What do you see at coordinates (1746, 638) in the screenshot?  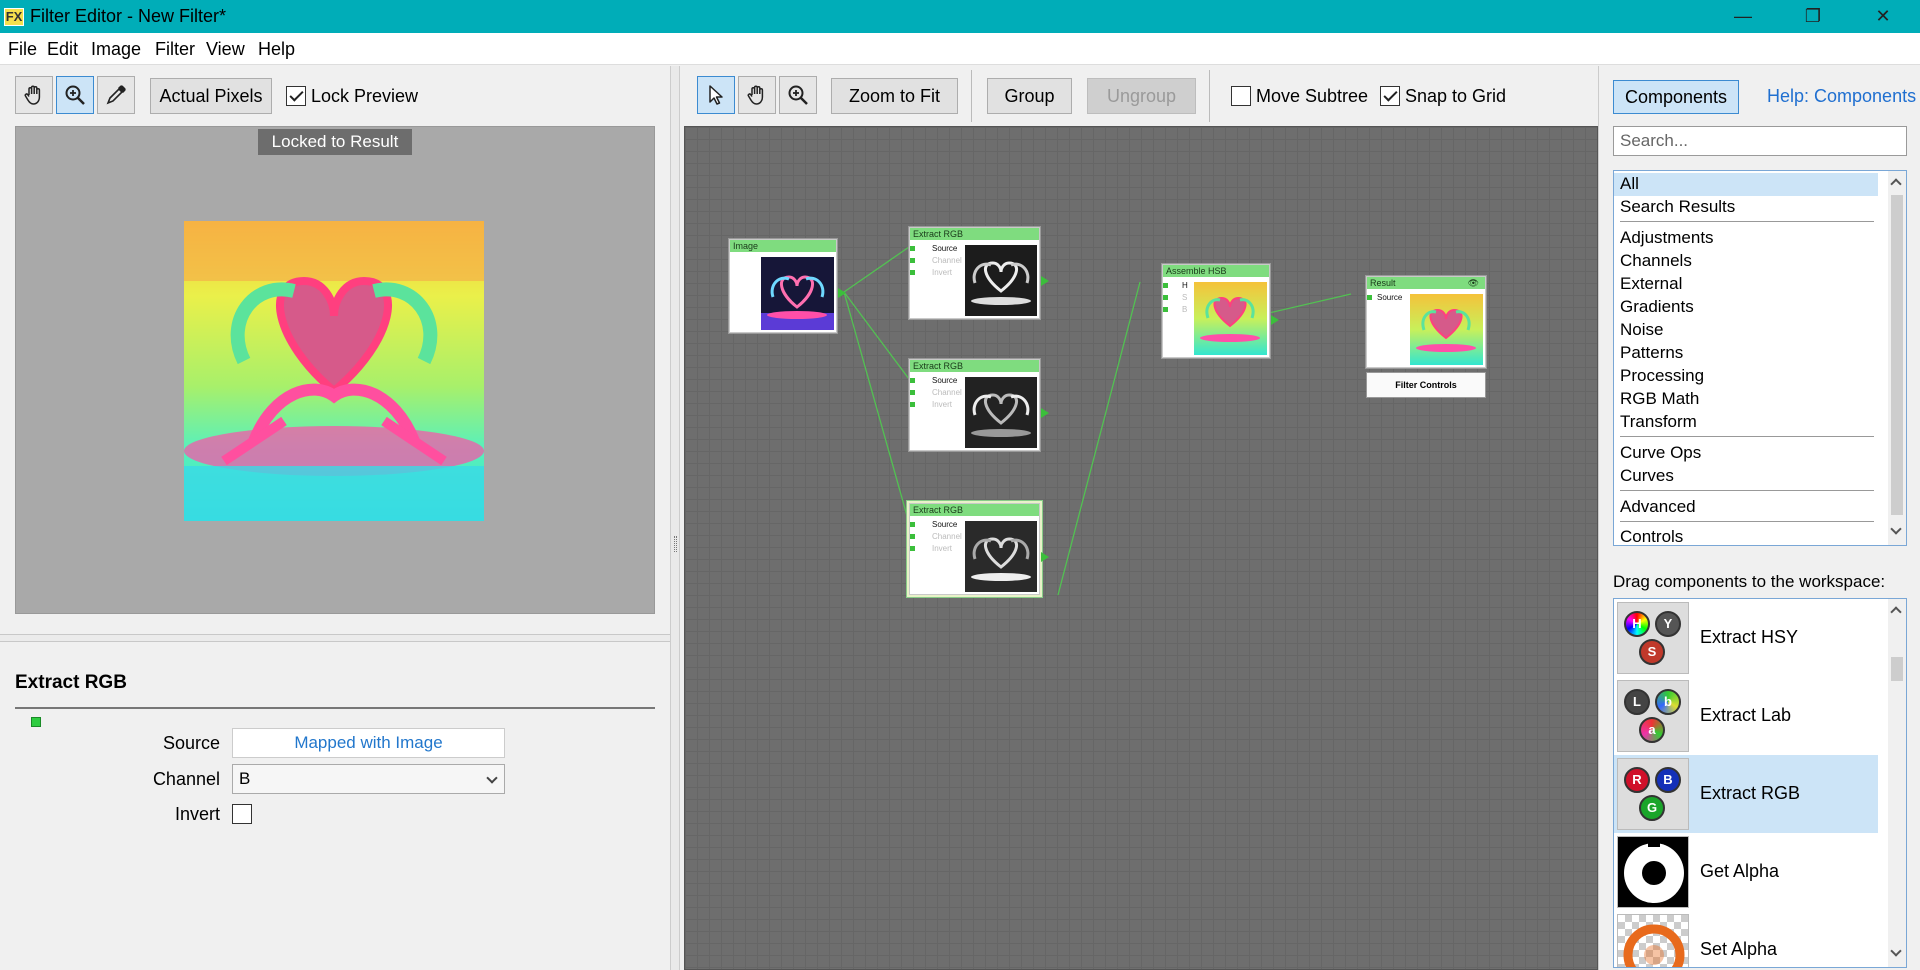 I see `component-extract-hsy: H Y S Extract HSY` at bounding box center [1746, 638].